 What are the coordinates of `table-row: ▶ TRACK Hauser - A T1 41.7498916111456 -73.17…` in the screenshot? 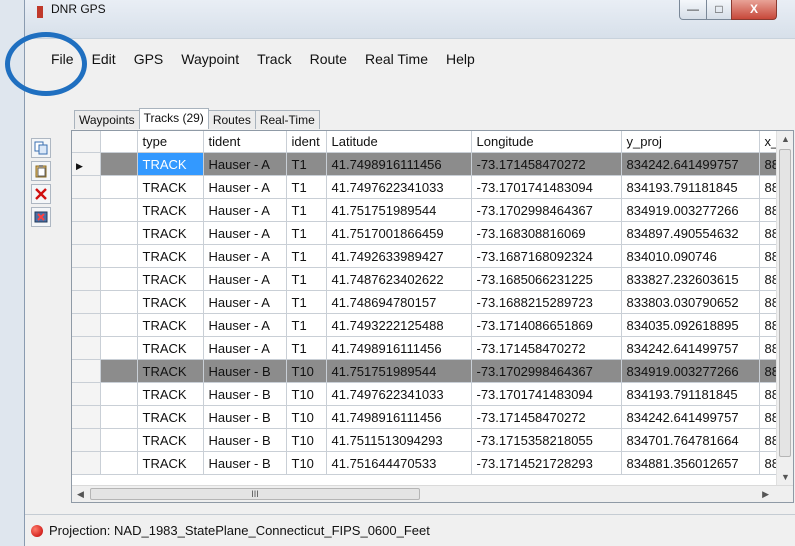 It's located at (432, 164).